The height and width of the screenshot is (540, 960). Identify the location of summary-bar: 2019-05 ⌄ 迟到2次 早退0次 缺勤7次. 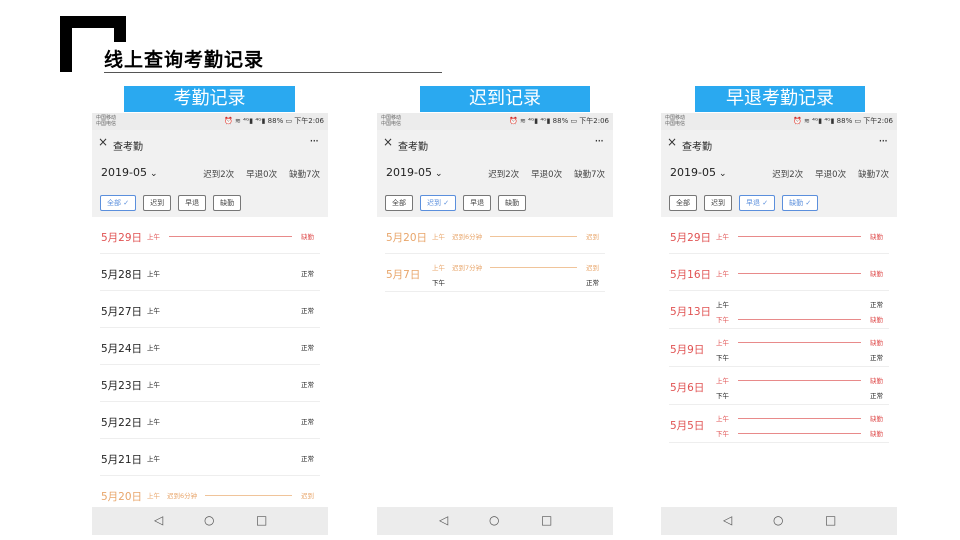
(495, 173).